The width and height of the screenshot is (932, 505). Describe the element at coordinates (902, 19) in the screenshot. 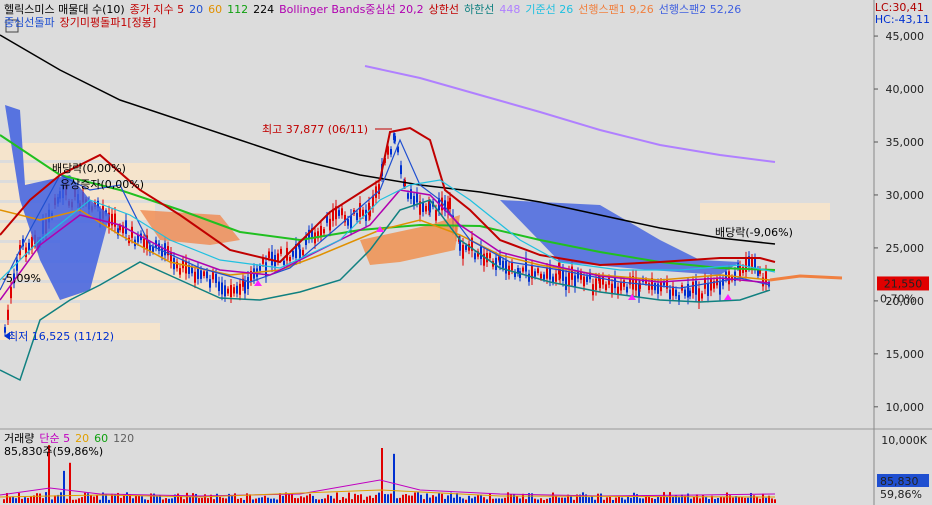

I see `hc-readout: HC:-43,11` at that location.